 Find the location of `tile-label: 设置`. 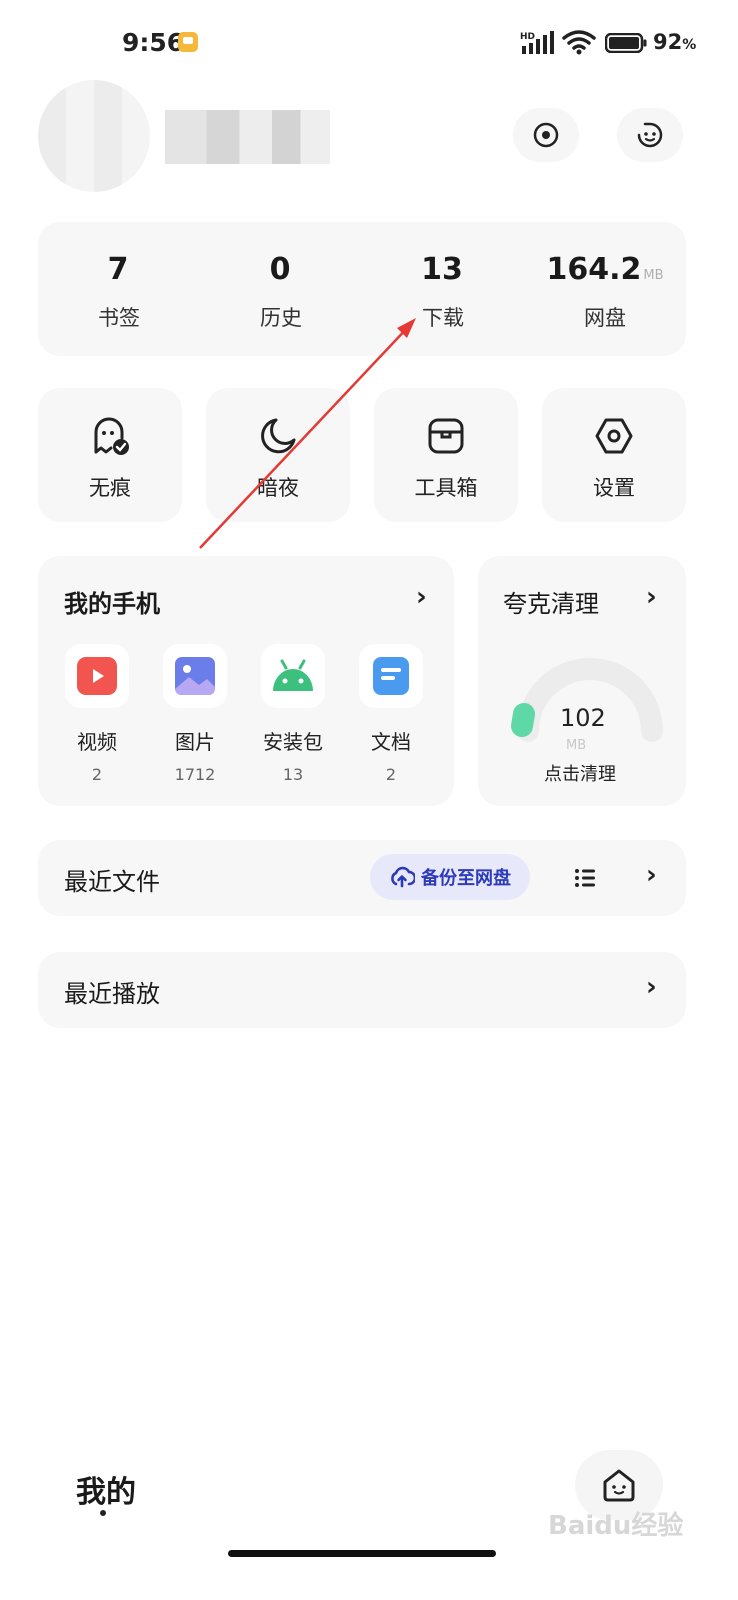

tile-label: 设置 is located at coordinates (614, 488).